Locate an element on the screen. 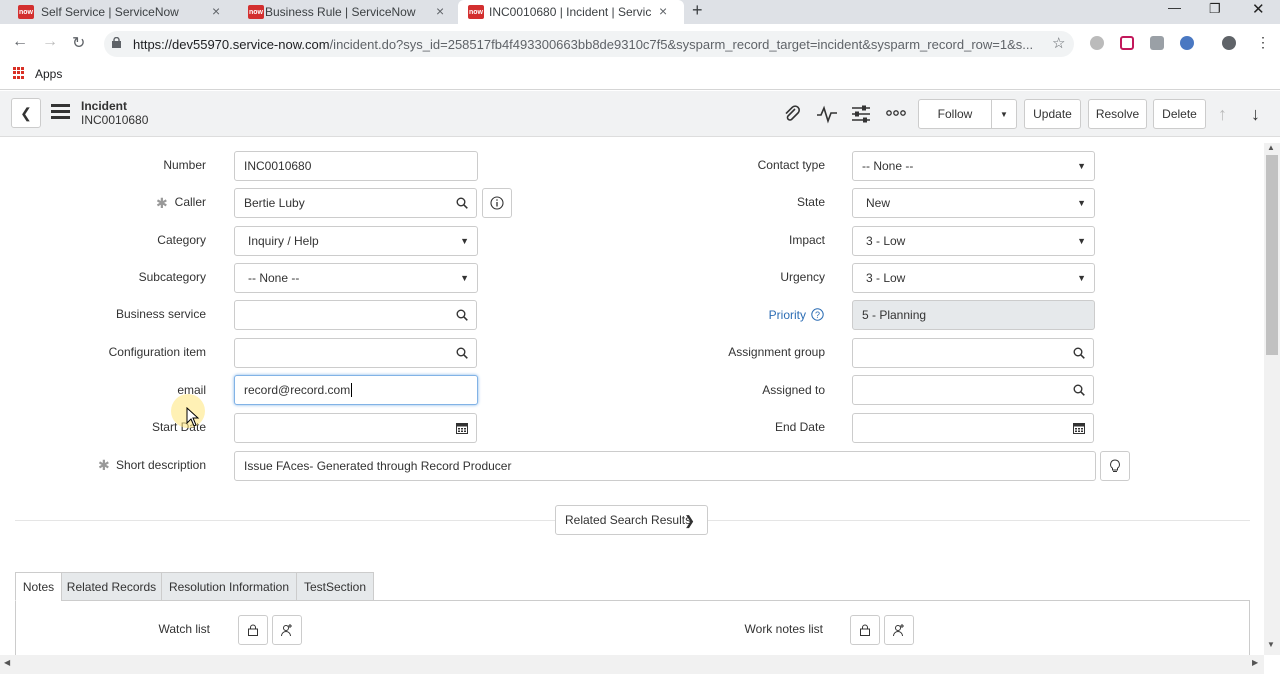 The width and height of the screenshot is (1280, 674). state-select: New ▼ is located at coordinates (973, 203).